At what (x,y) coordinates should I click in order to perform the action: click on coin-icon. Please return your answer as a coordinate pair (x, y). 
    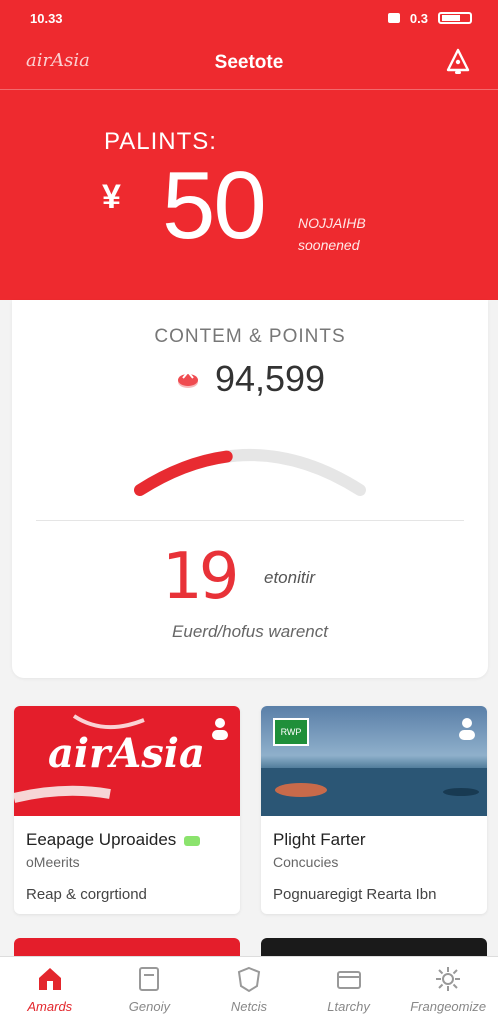
    Looking at the image, I should click on (187, 379).